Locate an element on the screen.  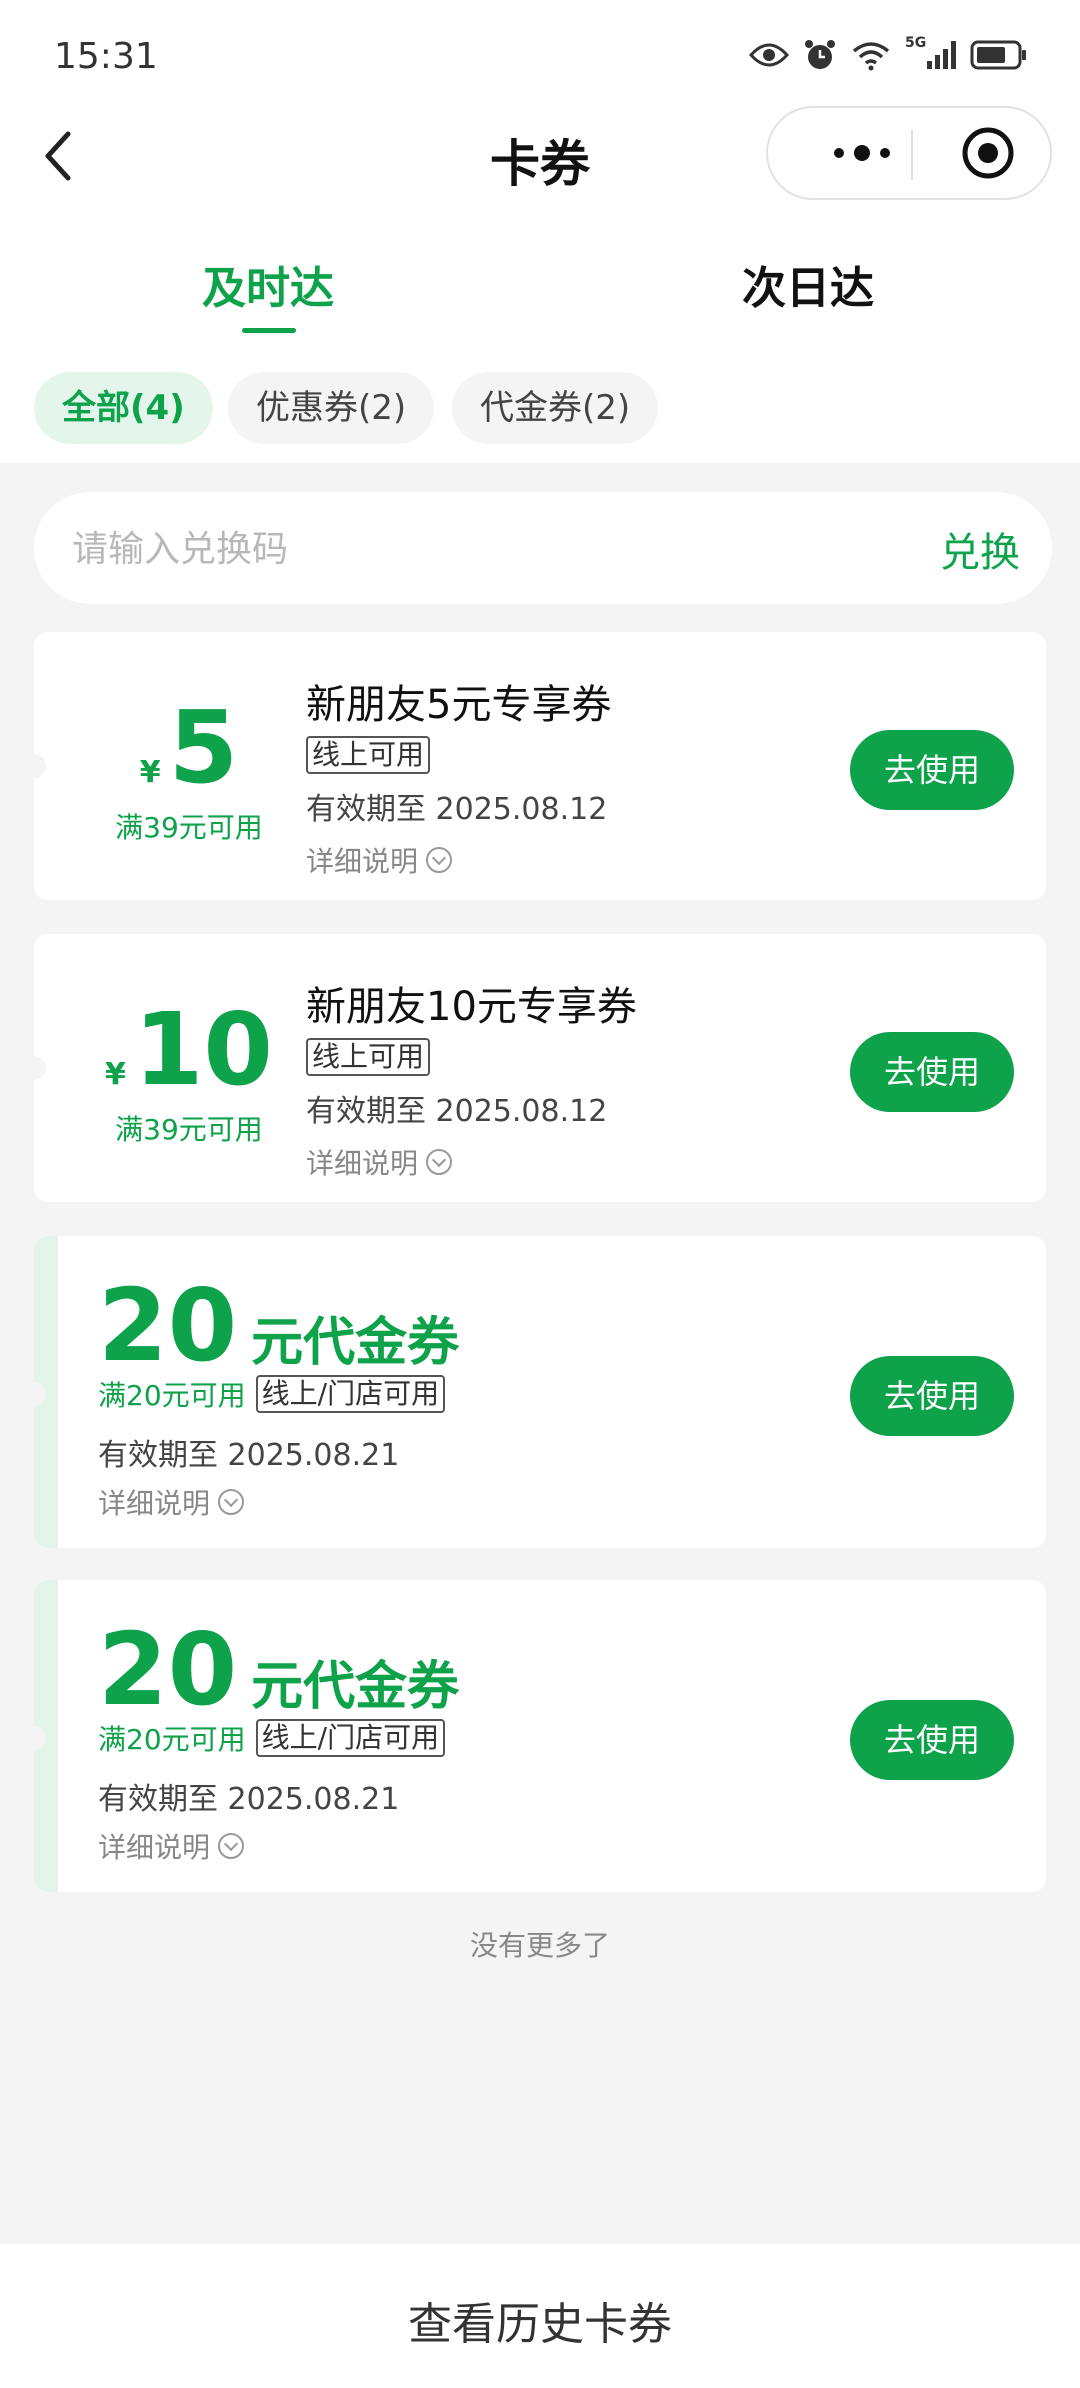
bottom-bar: 查看历史卡券 is located at coordinates (540, 2316).